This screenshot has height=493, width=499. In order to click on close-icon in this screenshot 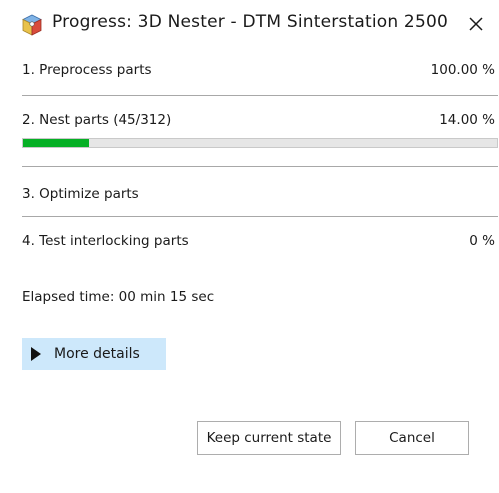, I will do `click(476, 24)`.